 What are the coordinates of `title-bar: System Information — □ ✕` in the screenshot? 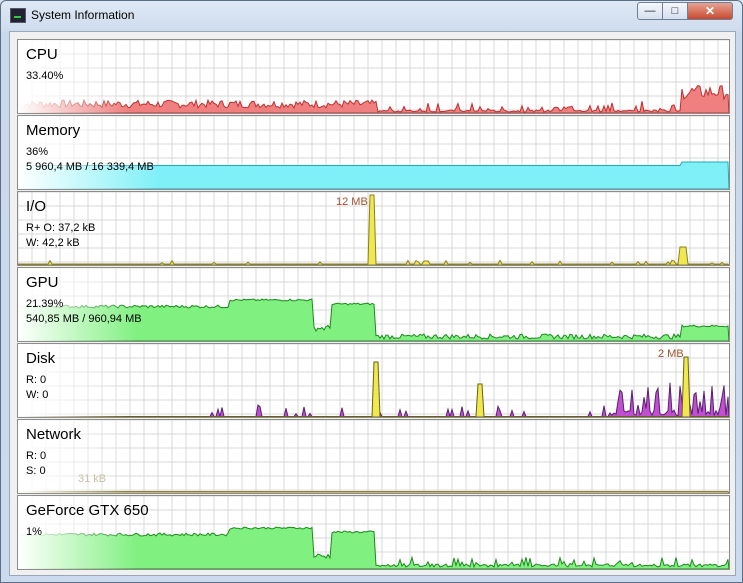 It's located at (371, 16).